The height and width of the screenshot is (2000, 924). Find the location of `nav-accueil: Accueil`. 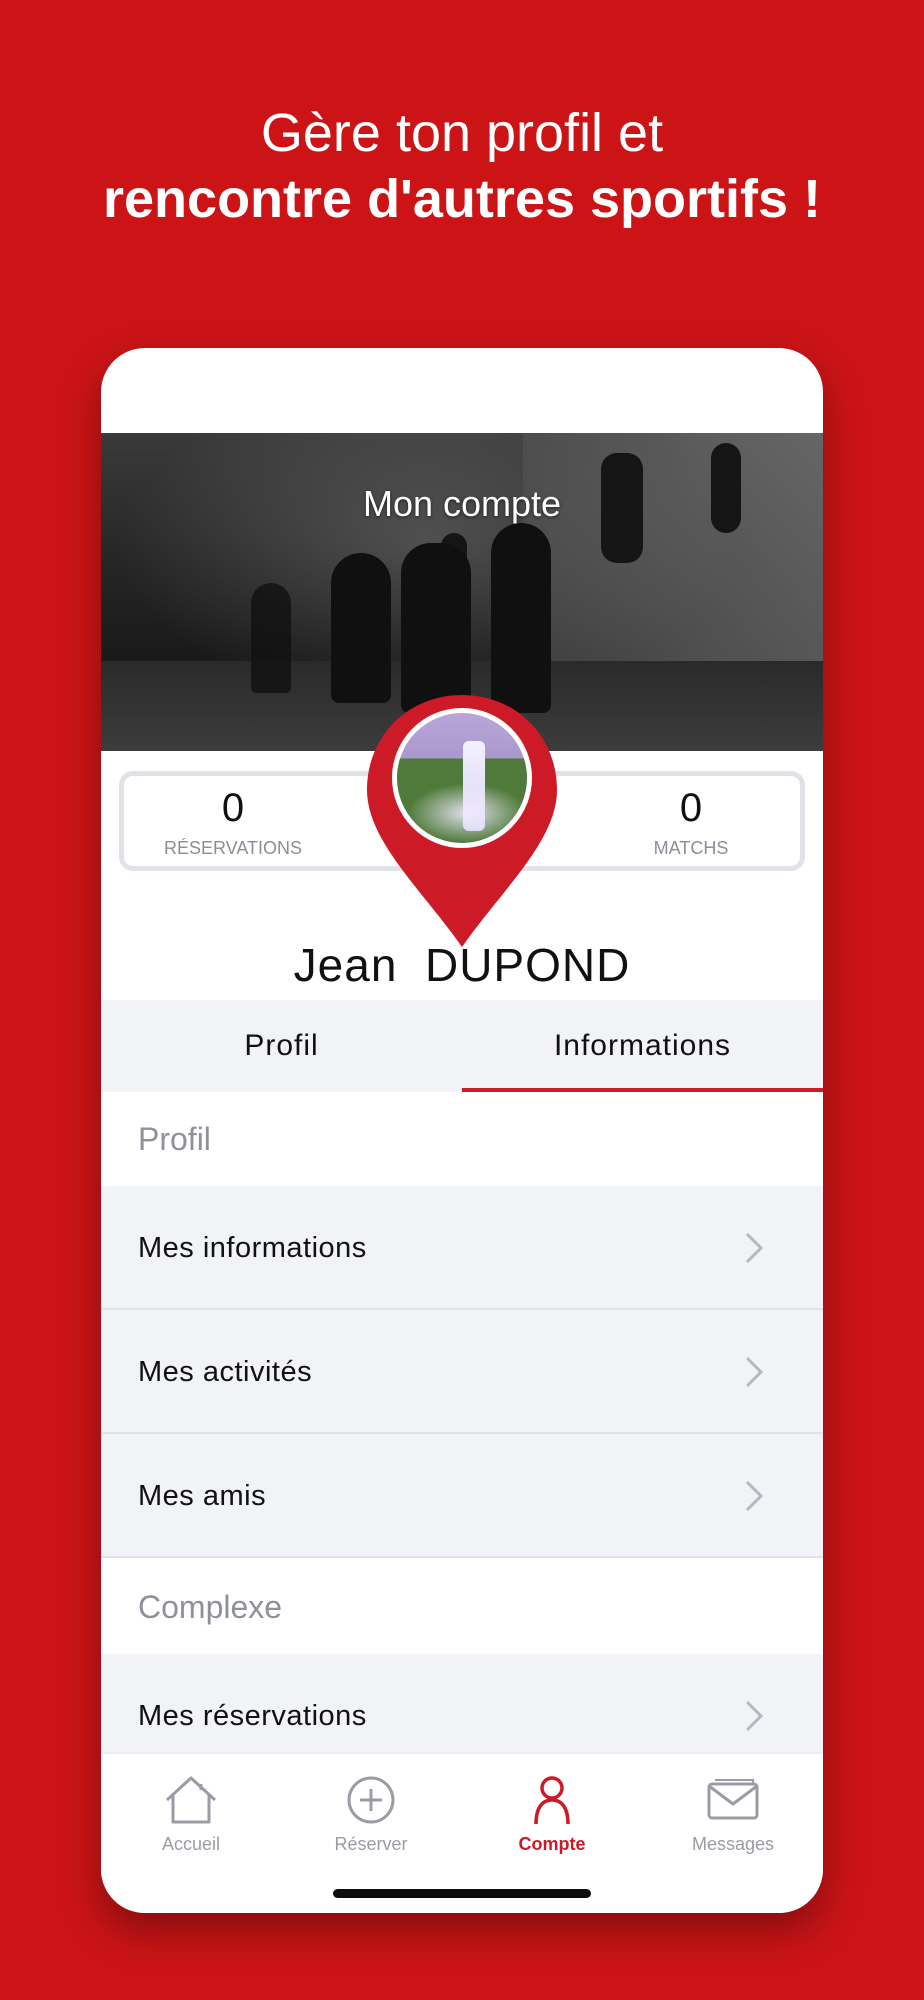

nav-accueil: Accueil is located at coordinates (191, 1814).